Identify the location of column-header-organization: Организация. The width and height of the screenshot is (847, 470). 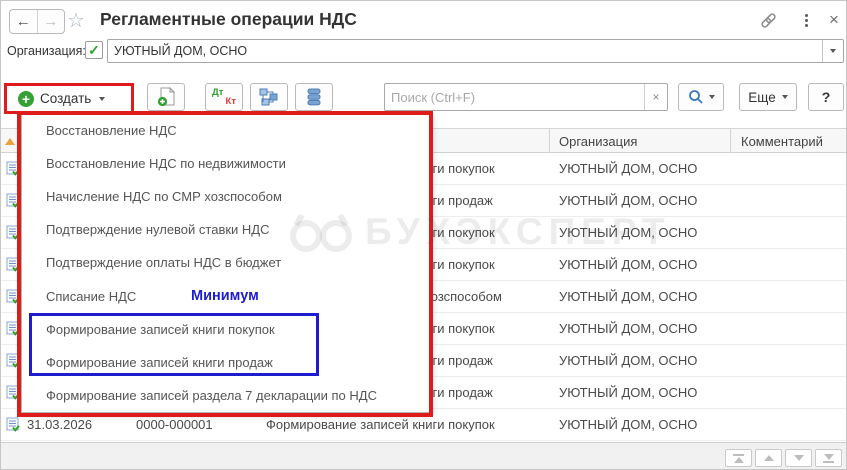
(598, 141).